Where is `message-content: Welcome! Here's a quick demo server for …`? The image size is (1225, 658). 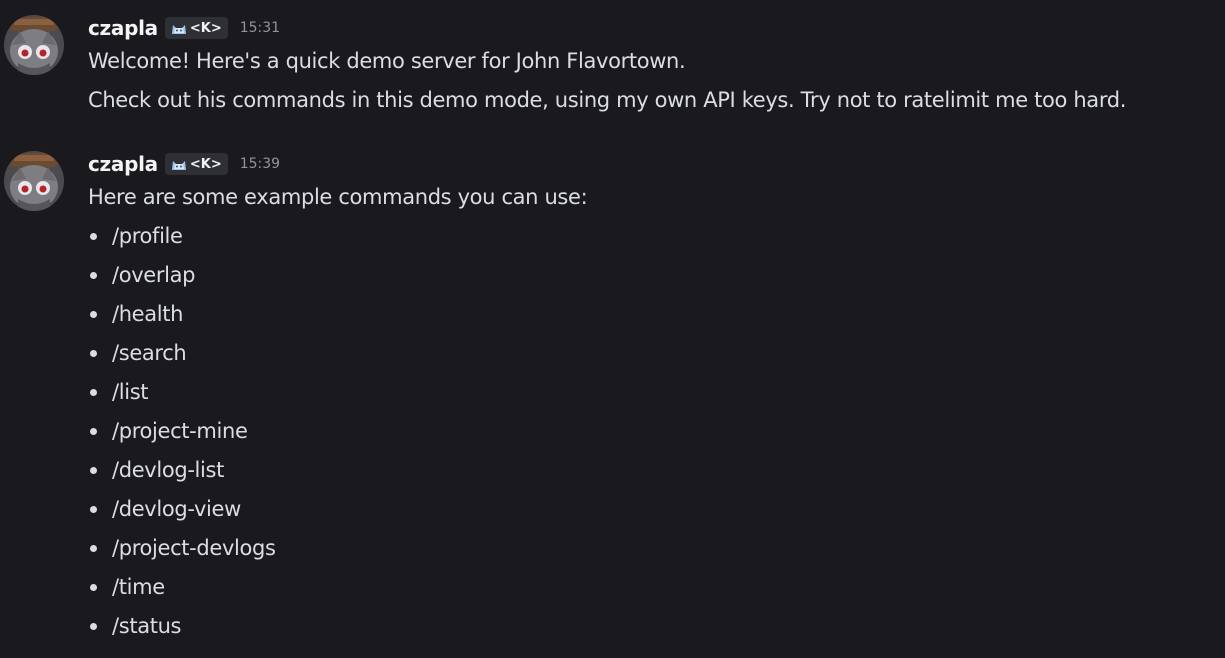 message-content: Welcome! Here's a quick demo server for … is located at coordinates (653, 80).